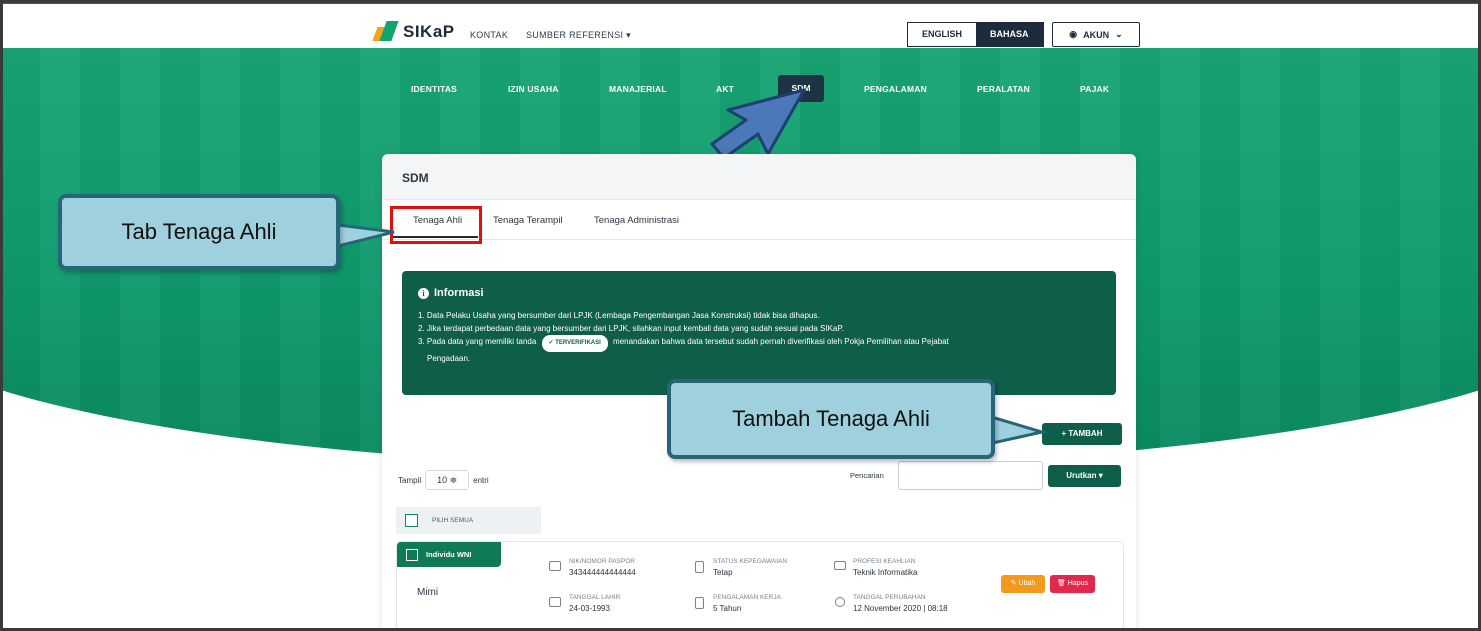 The image size is (1481, 631). What do you see at coordinates (575, 35) in the screenshot?
I see `nav-link-label: SUMBER REFERENSI` at bounding box center [575, 35].